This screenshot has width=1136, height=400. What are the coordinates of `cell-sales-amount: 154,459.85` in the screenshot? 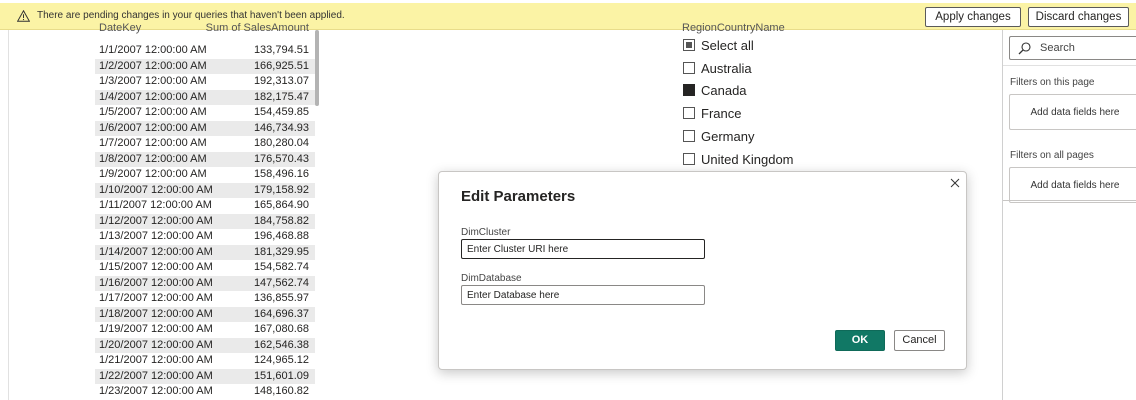 It's located at (281, 112).